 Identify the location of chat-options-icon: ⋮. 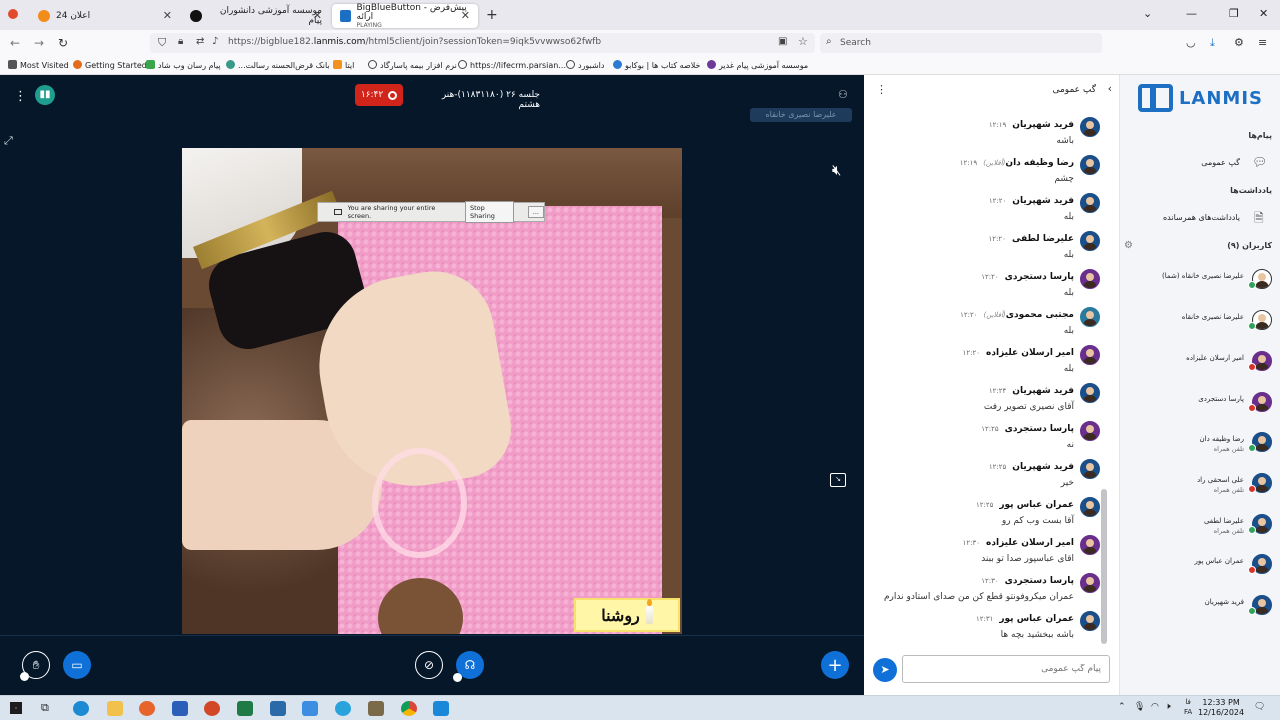
(881, 89).